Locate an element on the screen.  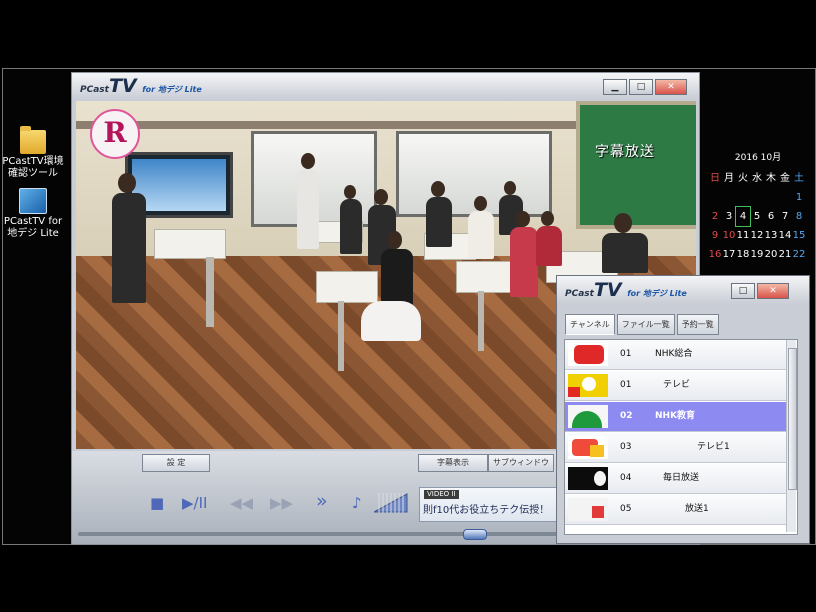
channel-list-scrollbar is located at coordinates (791, 436).